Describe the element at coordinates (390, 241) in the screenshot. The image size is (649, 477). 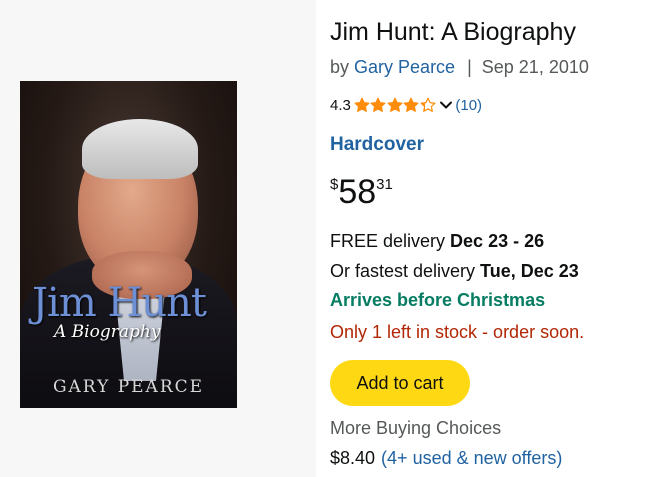
I see `free-delivery-label: FREE delivery` at that location.